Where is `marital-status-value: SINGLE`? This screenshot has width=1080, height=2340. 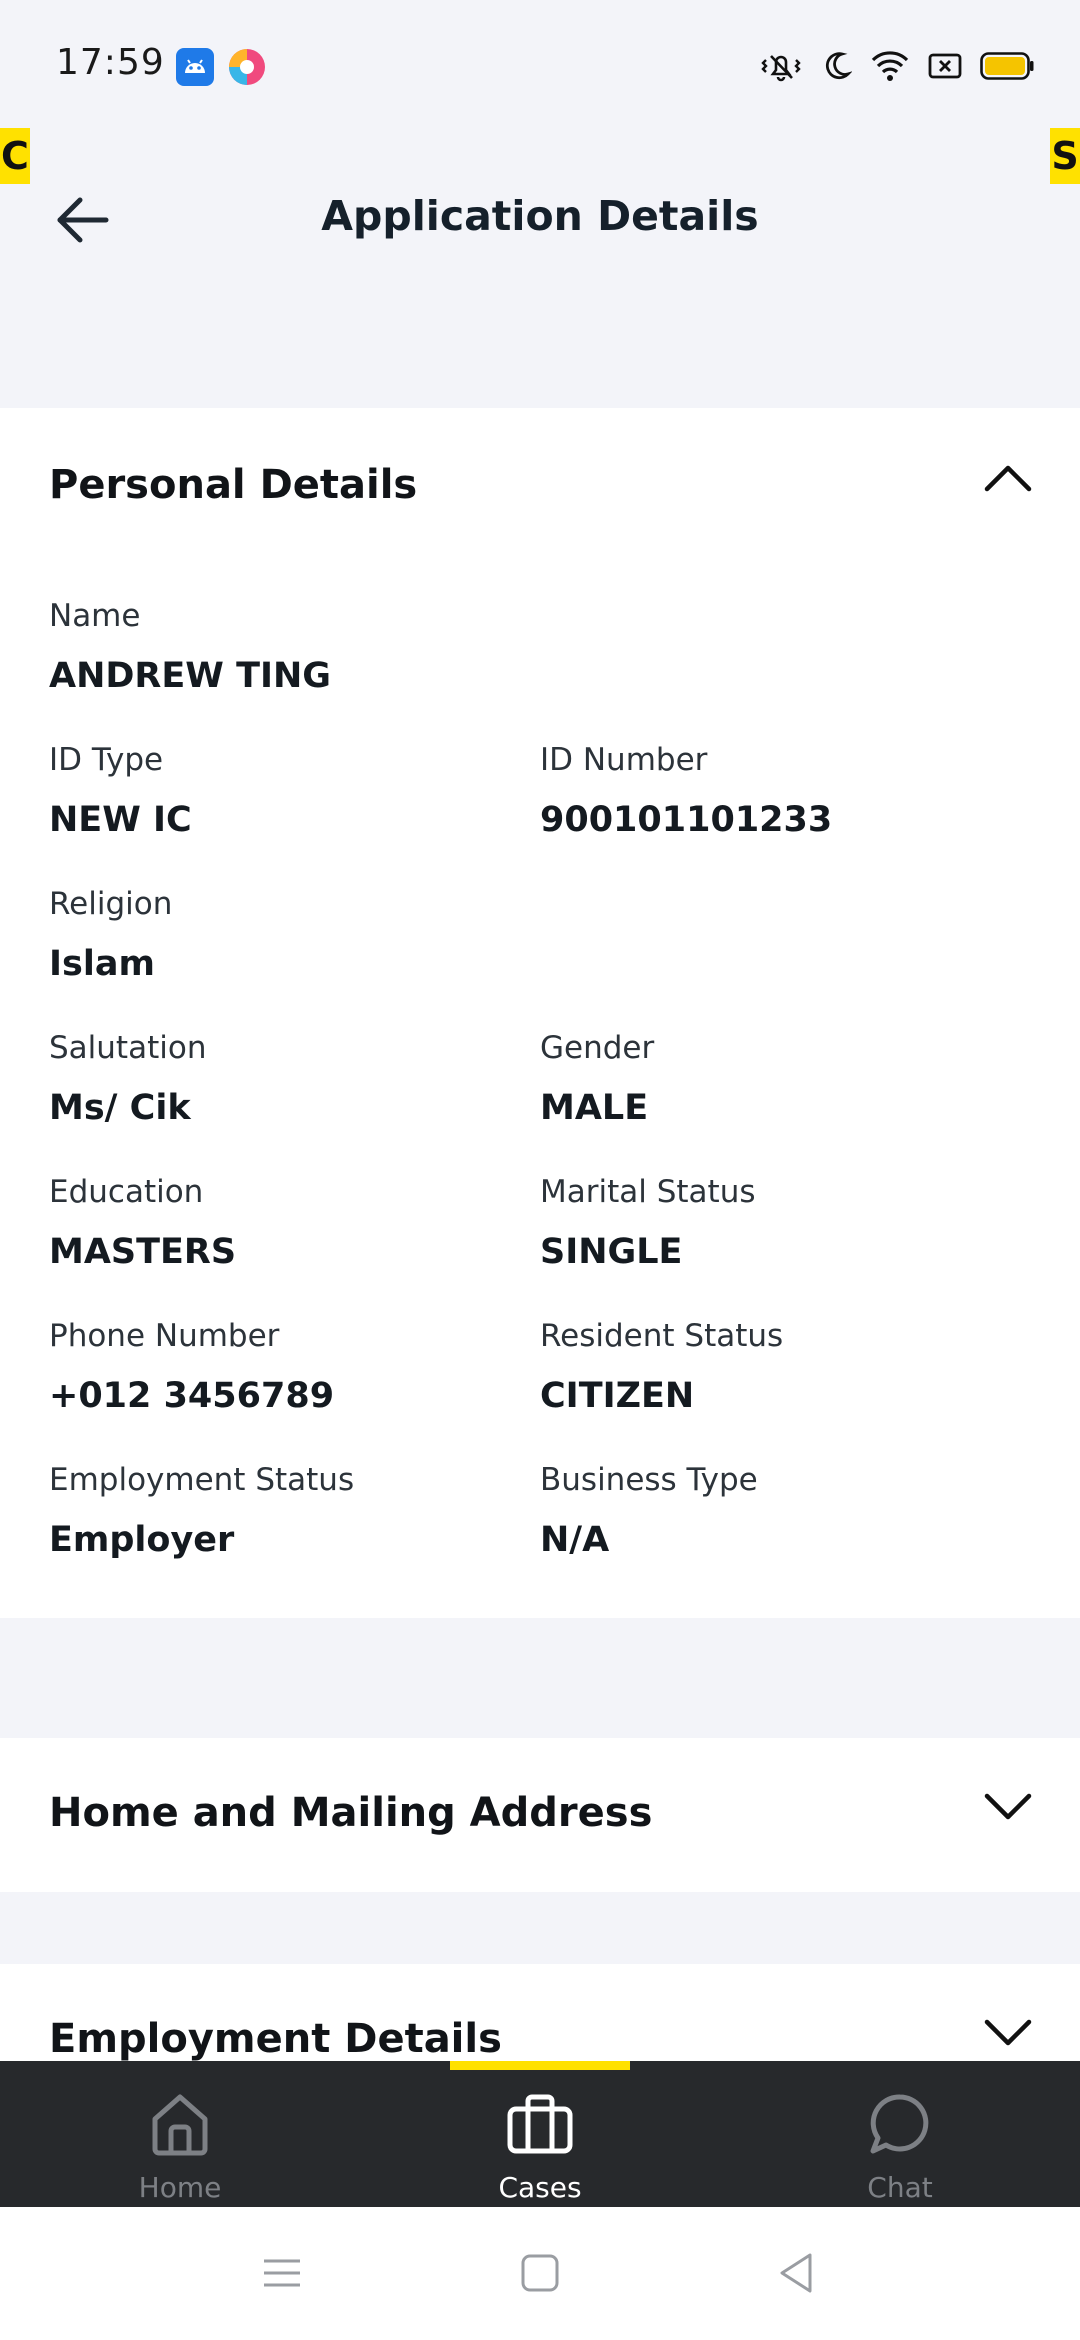
marital-status-value: SINGLE is located at coordinates (611, 1252).